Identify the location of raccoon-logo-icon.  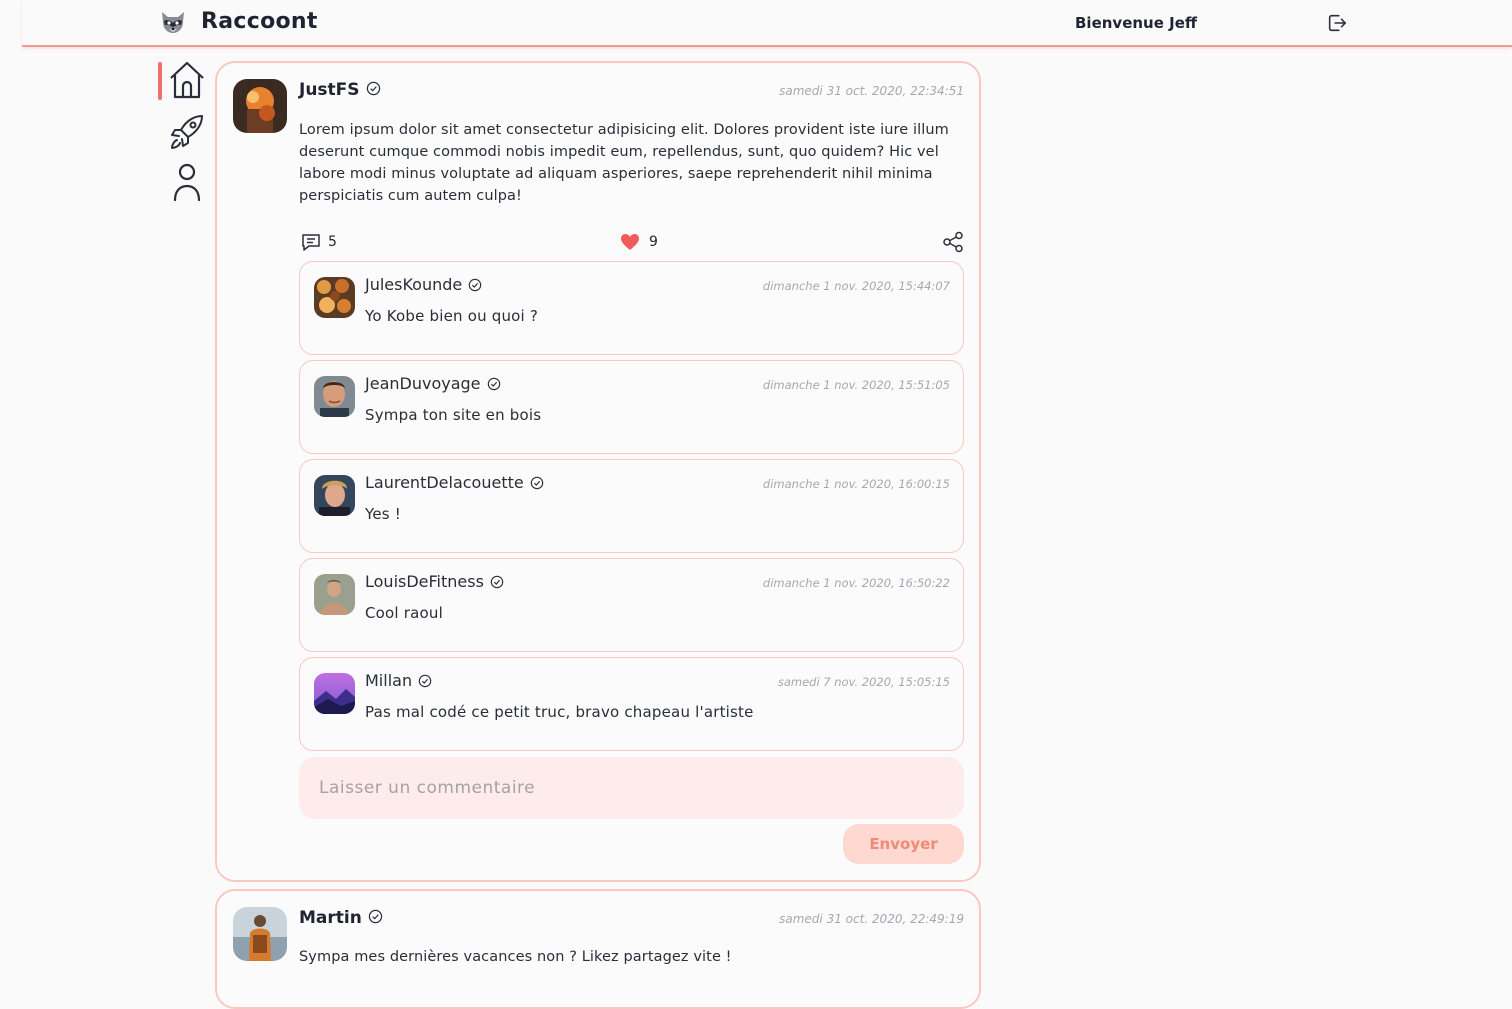
(173, 22).